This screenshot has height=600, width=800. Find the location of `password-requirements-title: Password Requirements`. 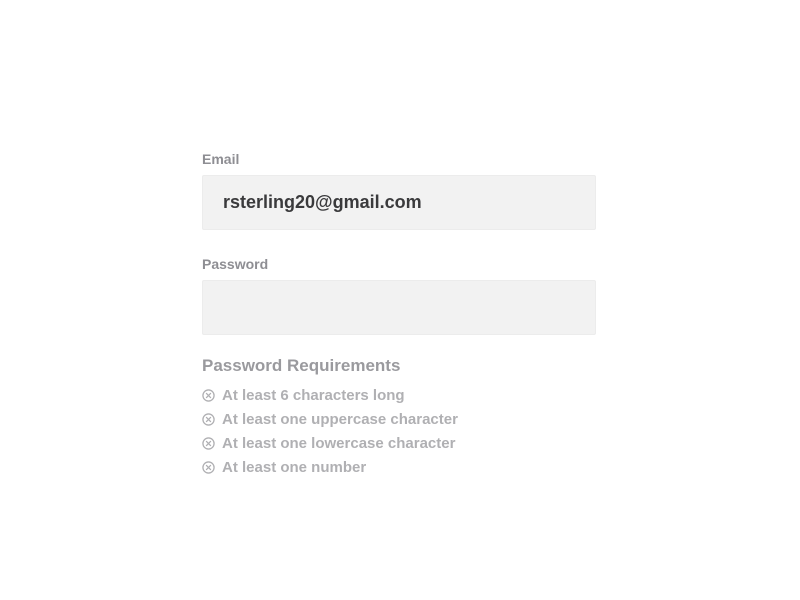

password-requirements-title: Password Requirements is located at coordinates (301, 365).